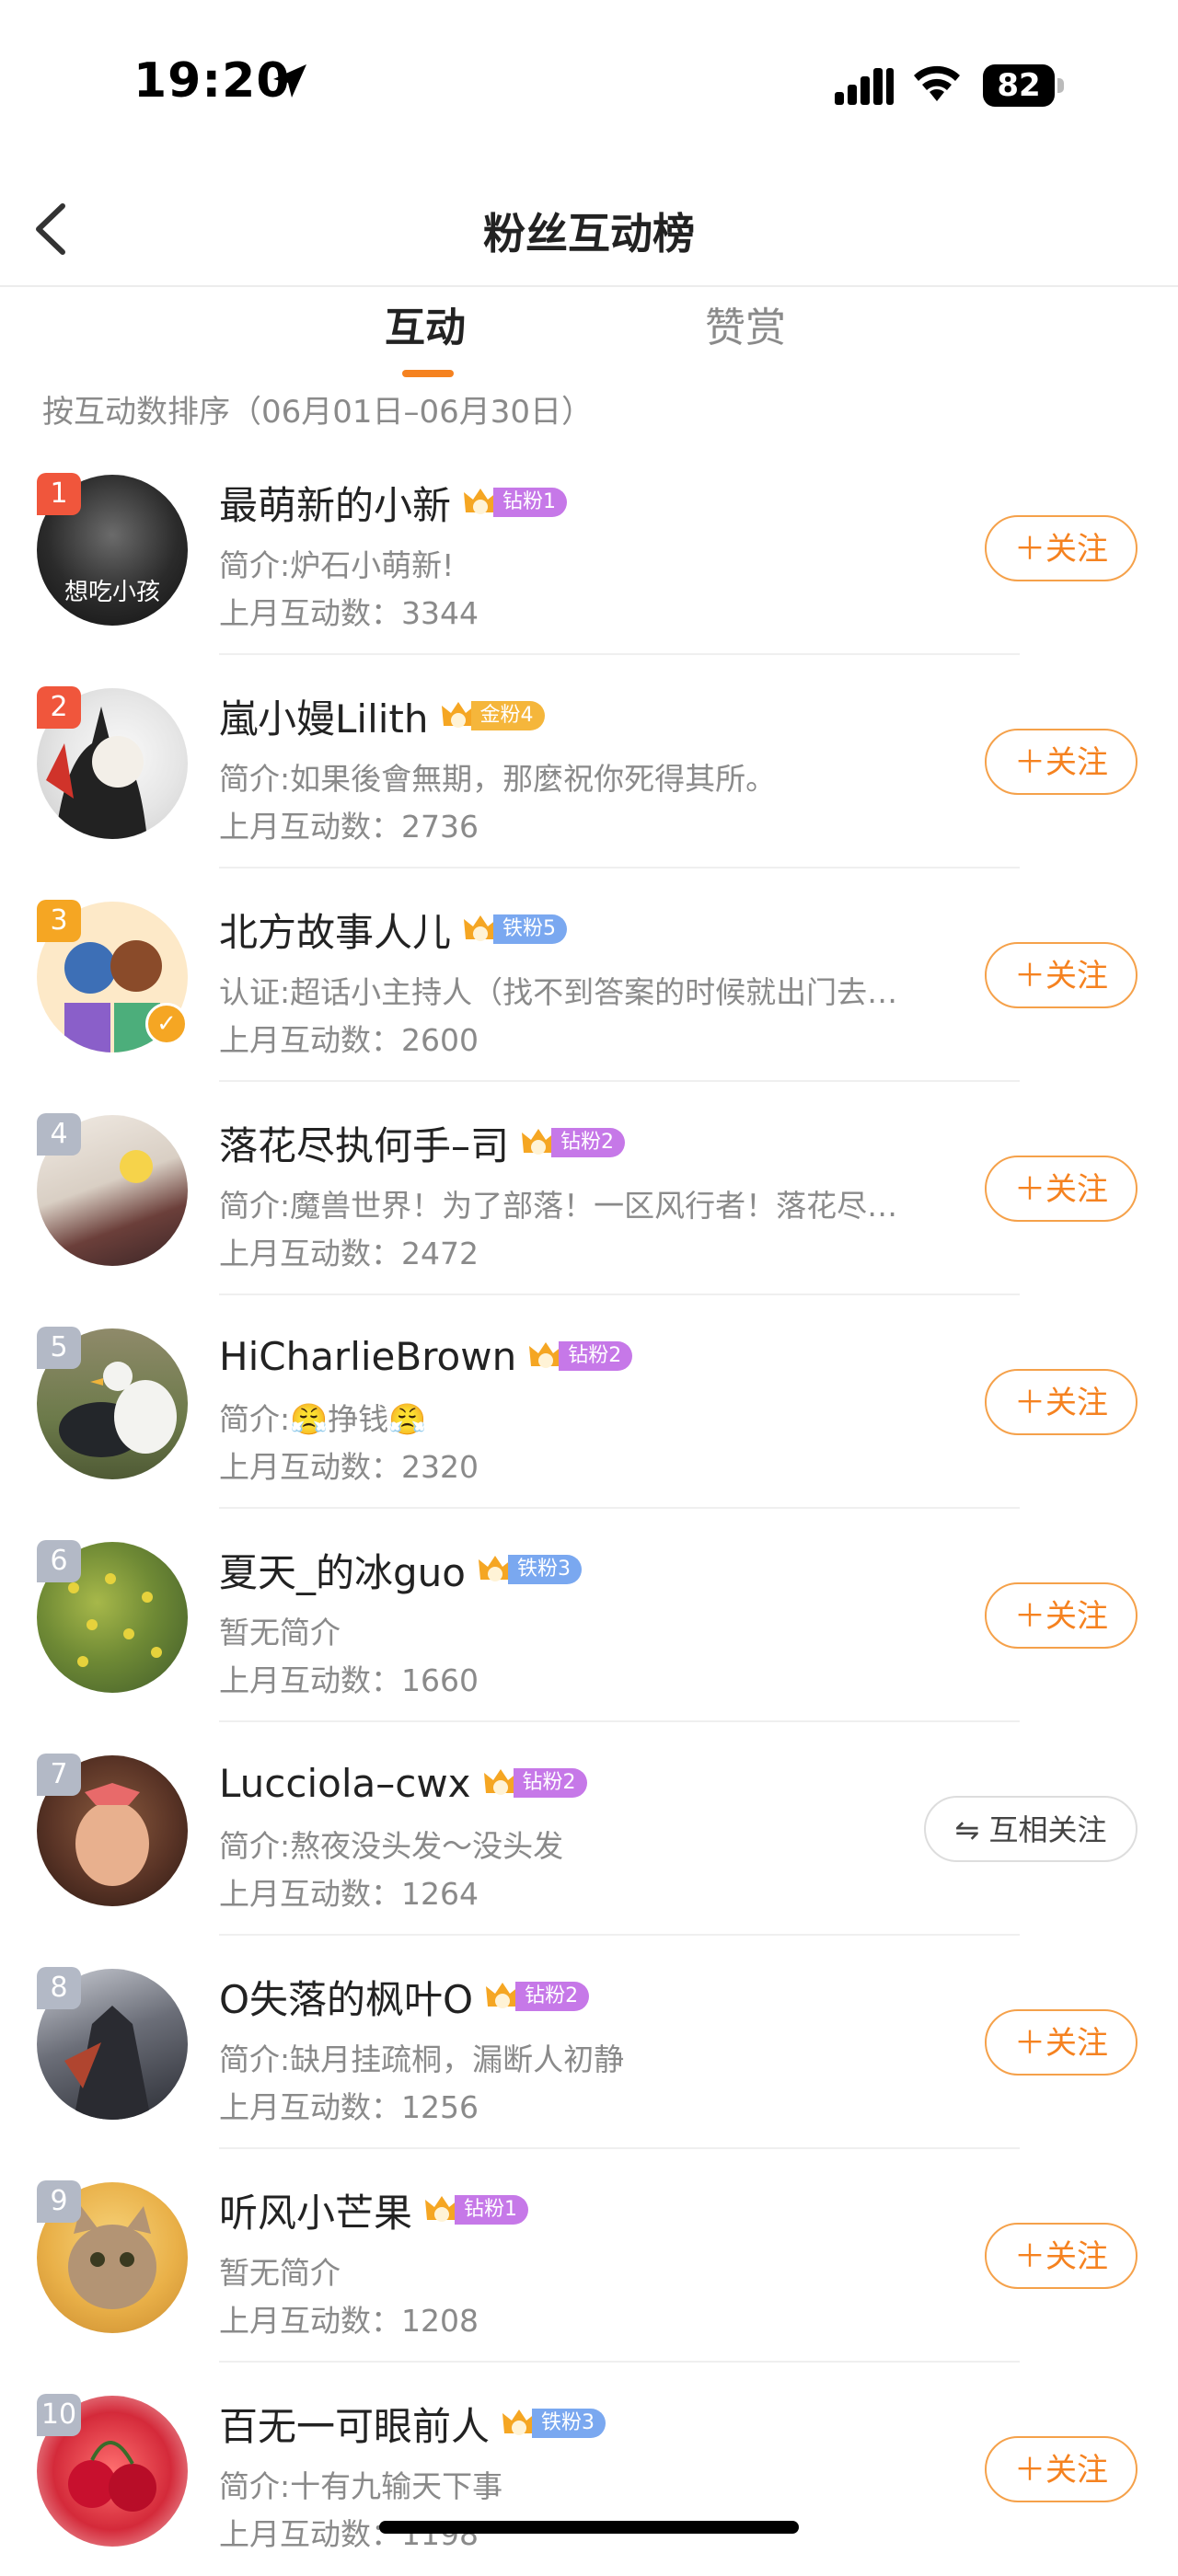 The width and height of the screenshot is (1178, 2576). I want to click on user-name: 最萌新的小新, so click(335, 503).